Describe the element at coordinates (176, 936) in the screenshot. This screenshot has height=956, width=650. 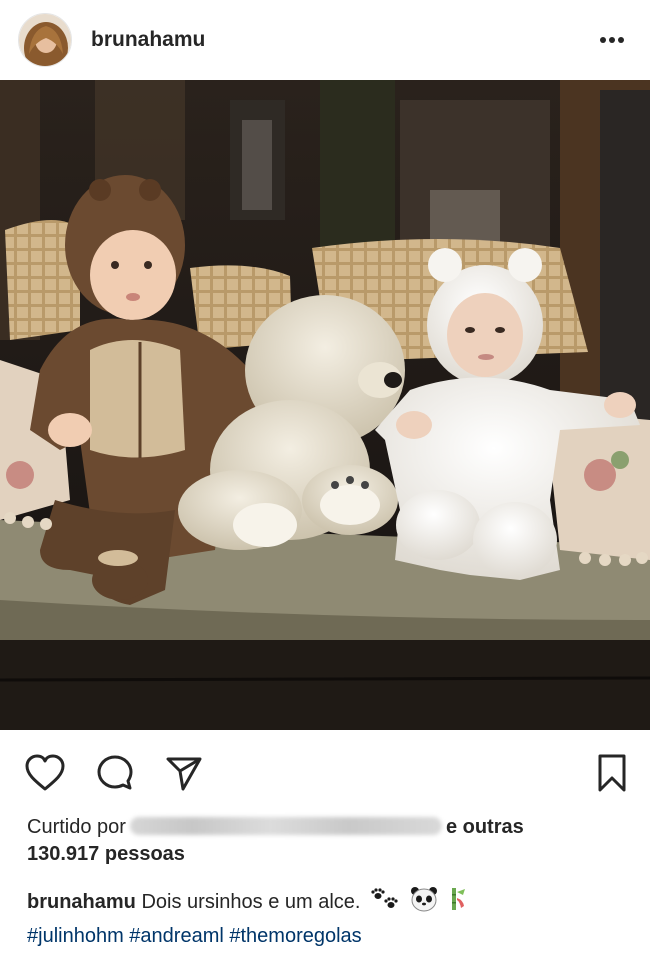
I see `hashtag-link: #andreaml` at that location.